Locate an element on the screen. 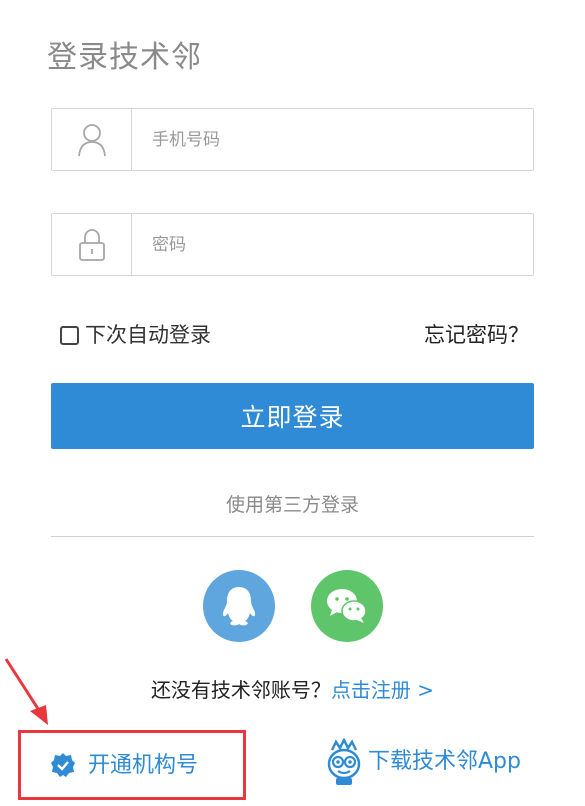  register-text: 还没有技术邻账号？ is located at coordinates (240, 690).